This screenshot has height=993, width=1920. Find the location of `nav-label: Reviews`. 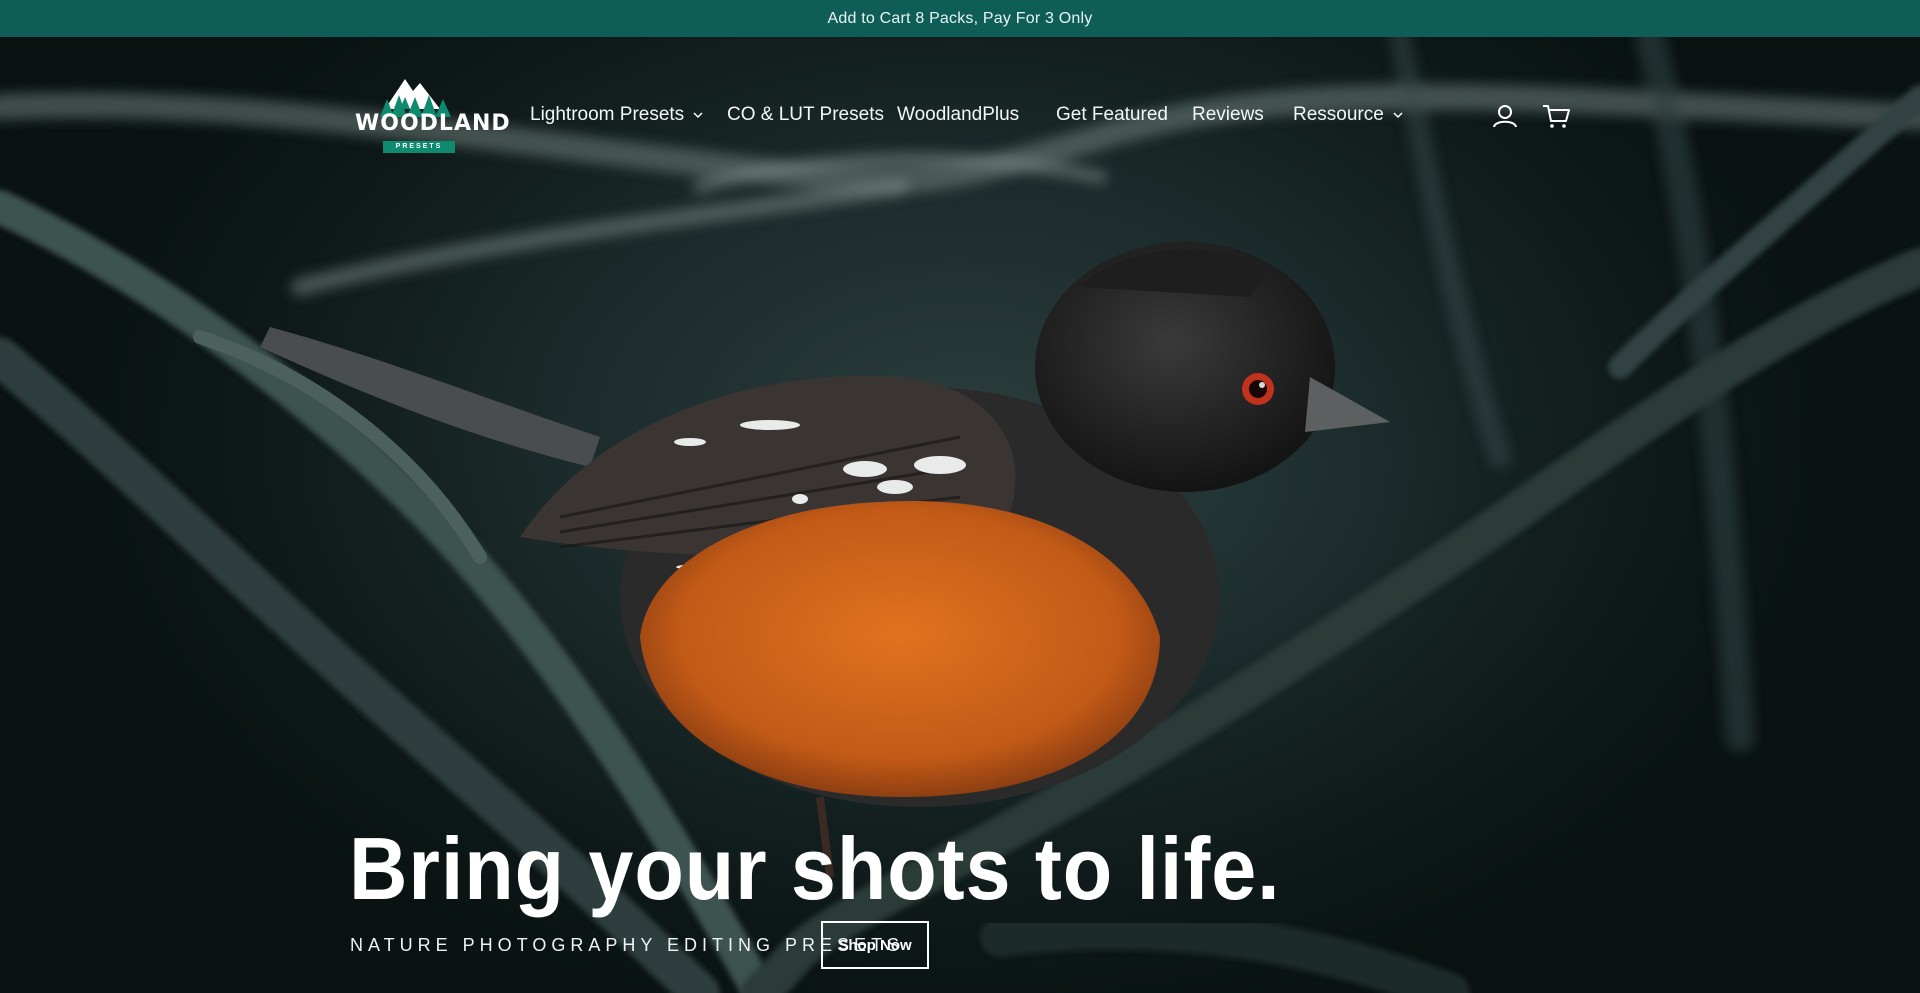

nav-label: Reviews is located at coordinates (1228, 114).